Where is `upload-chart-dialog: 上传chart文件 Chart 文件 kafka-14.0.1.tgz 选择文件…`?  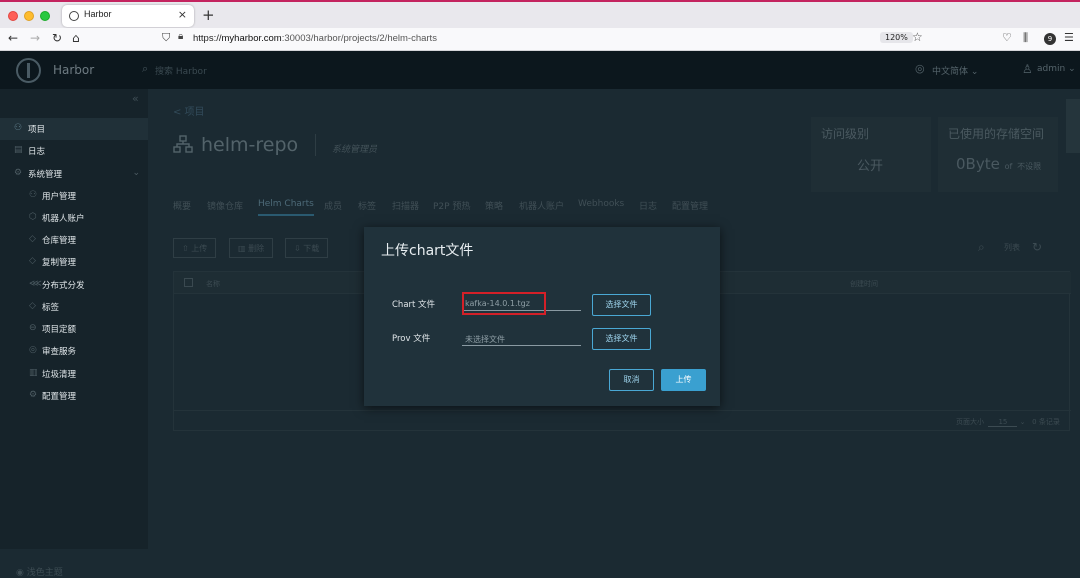
upload-chart-dialog: 上传chart文件 Chart 文件 kafka-14.0.1.tgz 选择文件… is located at coordinates (542, 316).